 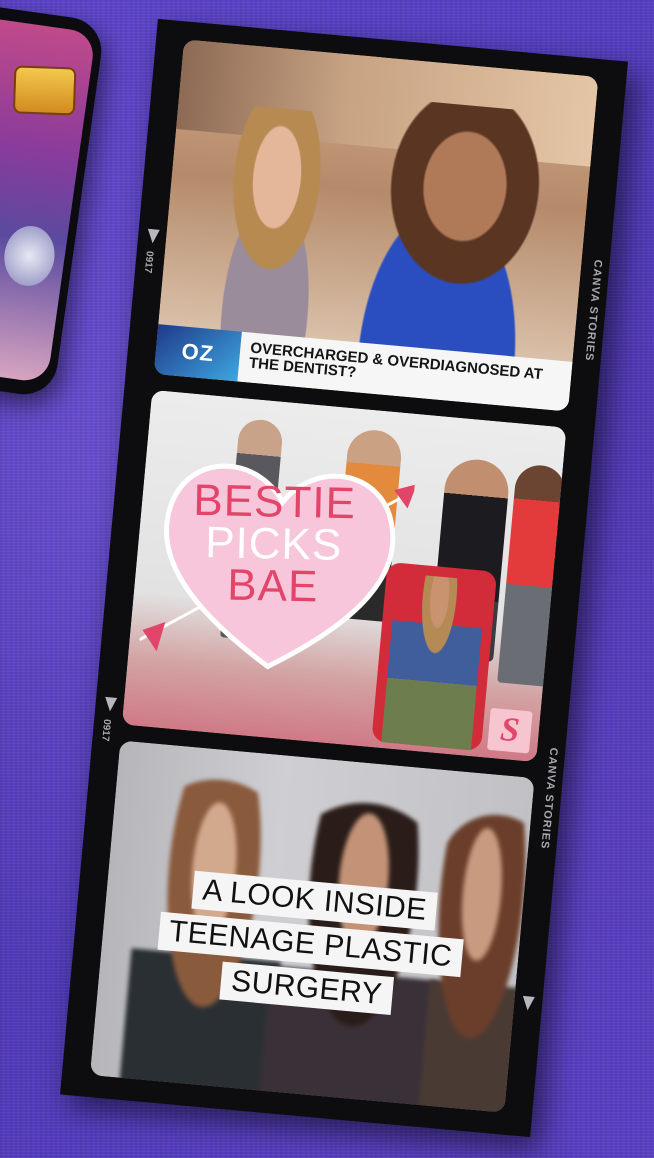 I want to click on show-logo: OZ, so click(x=197, y=353).